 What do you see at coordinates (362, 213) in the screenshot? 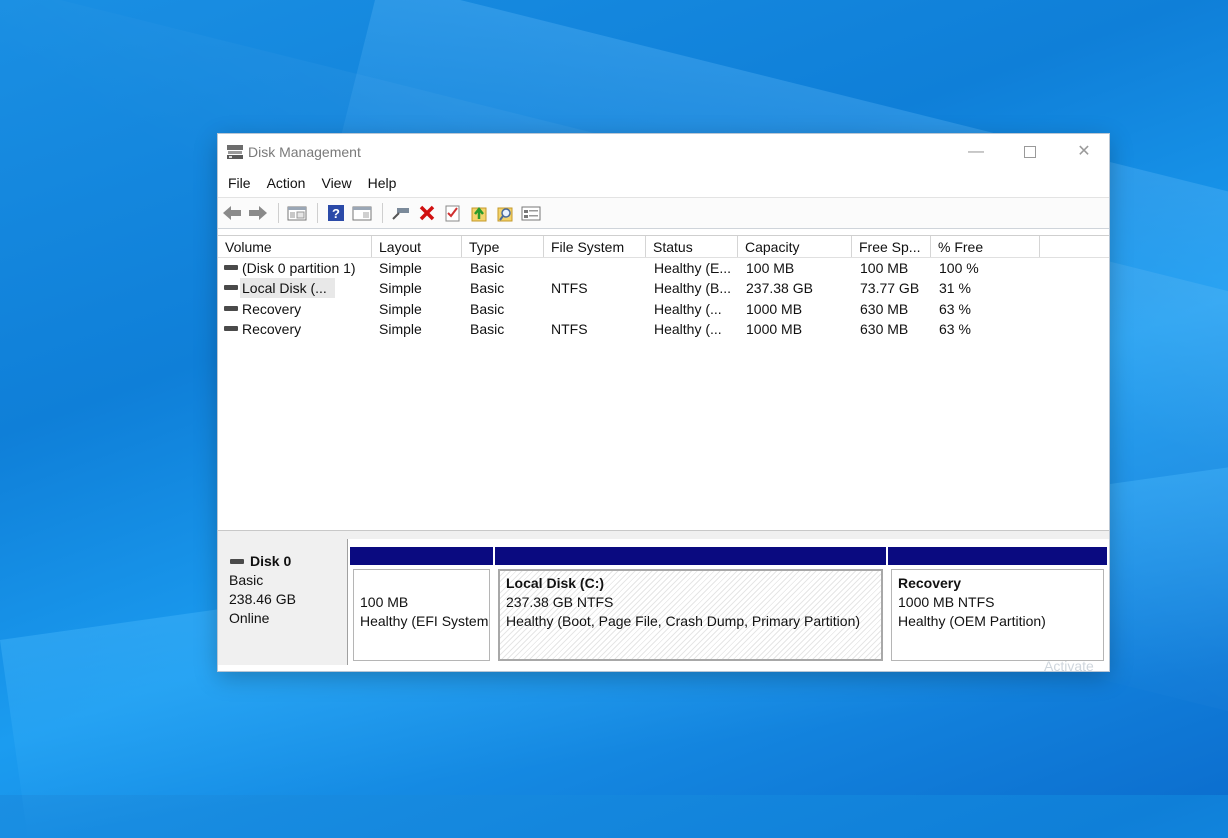
I see `show-pane-icon` at bounding box center [362, 213].